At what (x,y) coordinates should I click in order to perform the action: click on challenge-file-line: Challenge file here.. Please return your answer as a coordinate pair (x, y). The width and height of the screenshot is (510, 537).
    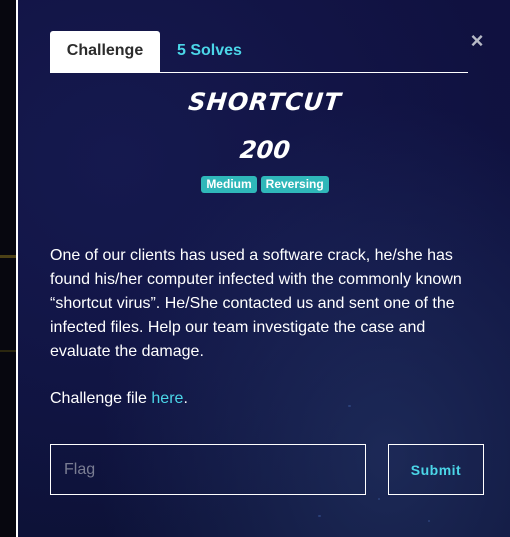
    Looking at the image, I should click on (119, 399).